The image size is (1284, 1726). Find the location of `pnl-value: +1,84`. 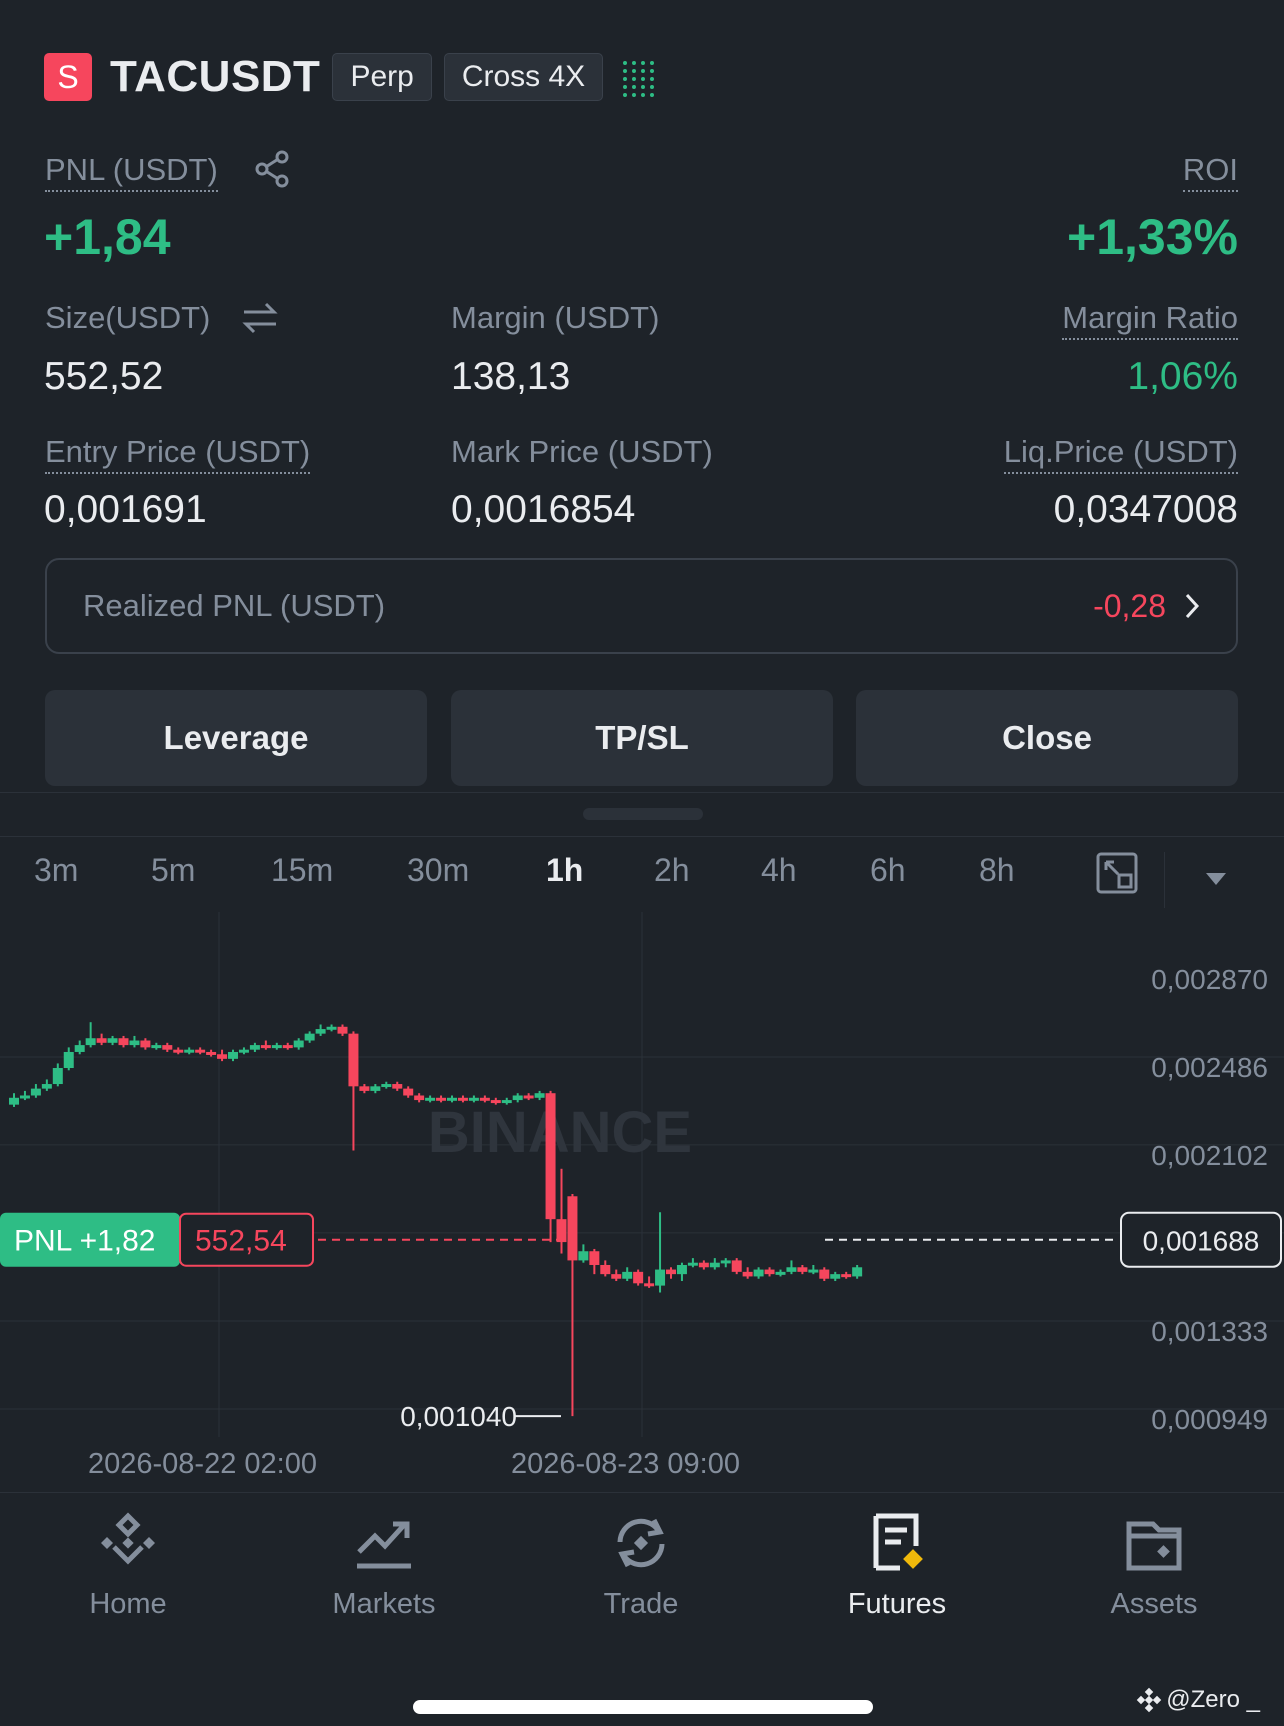

pnl-value: +1,84 is located at coordinates (107, 237).